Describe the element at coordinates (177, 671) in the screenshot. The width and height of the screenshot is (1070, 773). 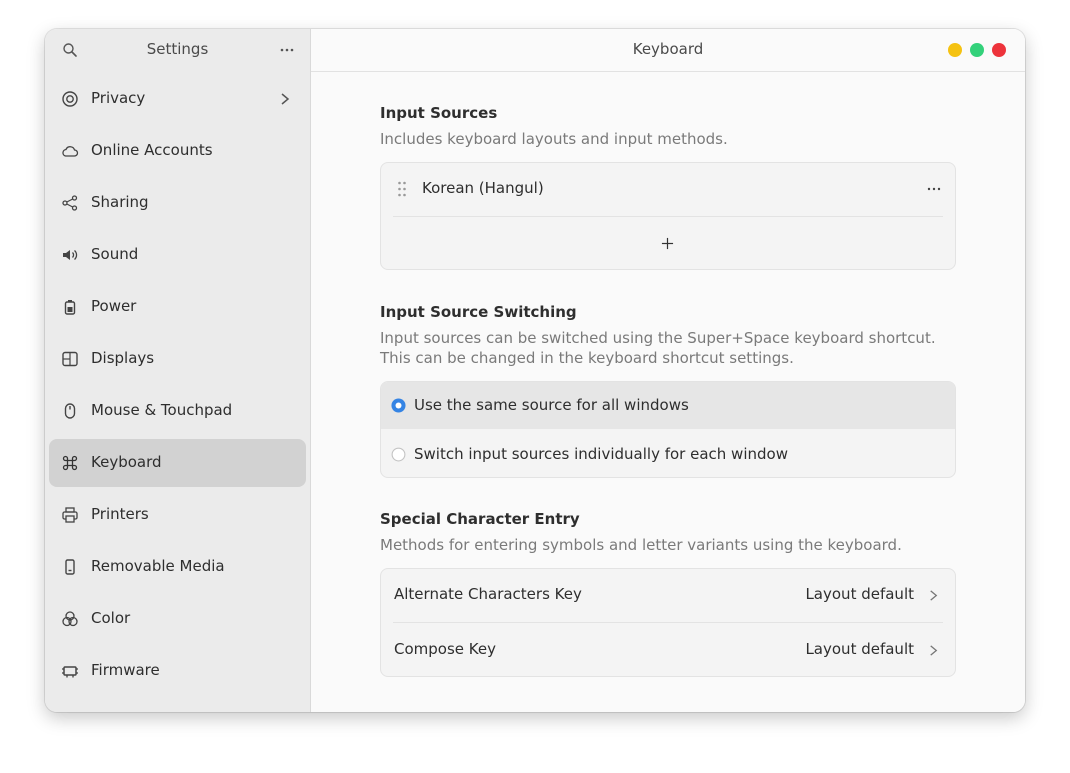
I see `sidebar-item-firmware: Firmware` at that location.